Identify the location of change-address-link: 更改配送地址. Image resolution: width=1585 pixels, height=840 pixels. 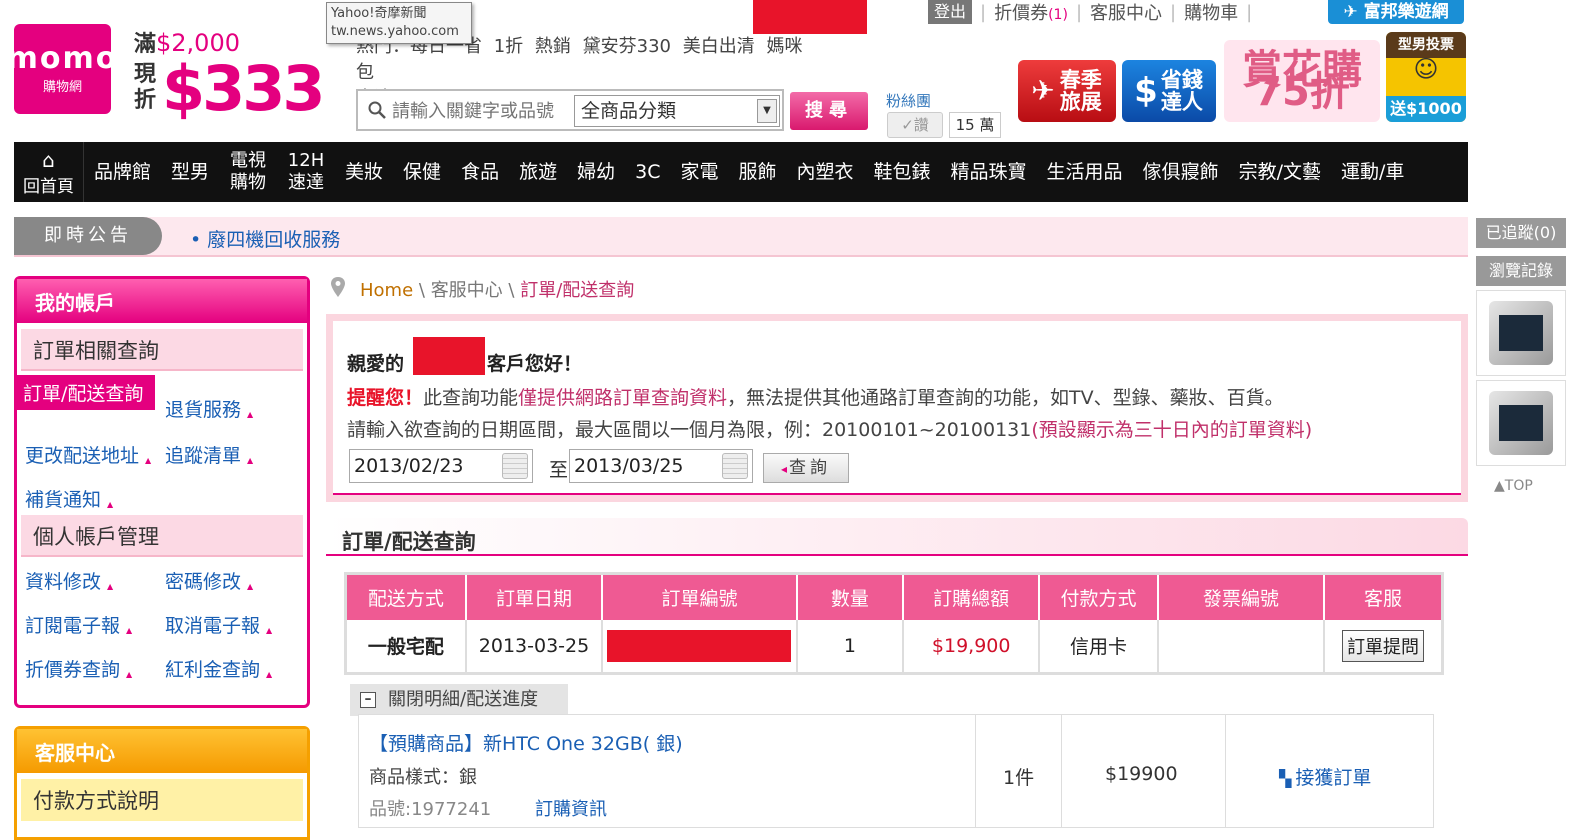
(88, 454).